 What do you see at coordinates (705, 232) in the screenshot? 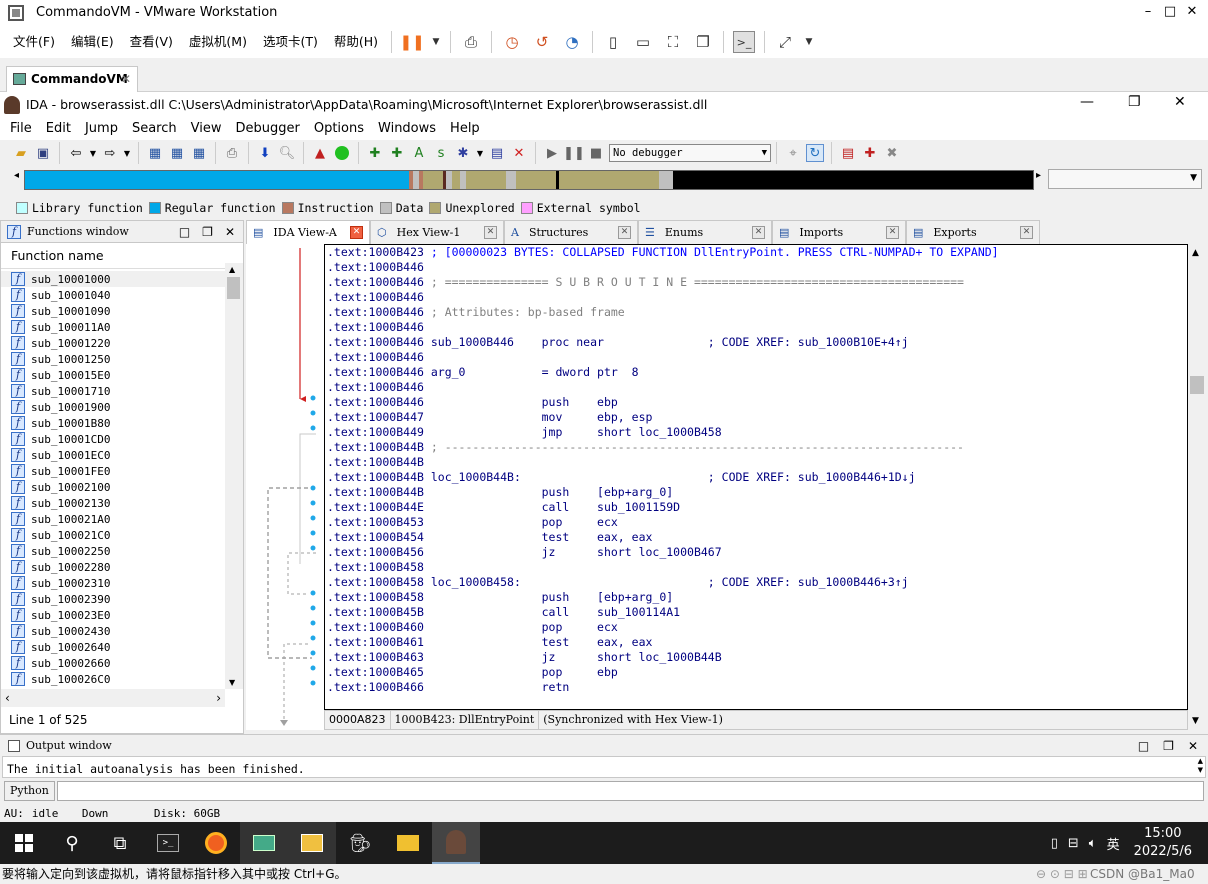
I see `tab-enums: ☰ Enums ✕` at bounding box center [705, 232].